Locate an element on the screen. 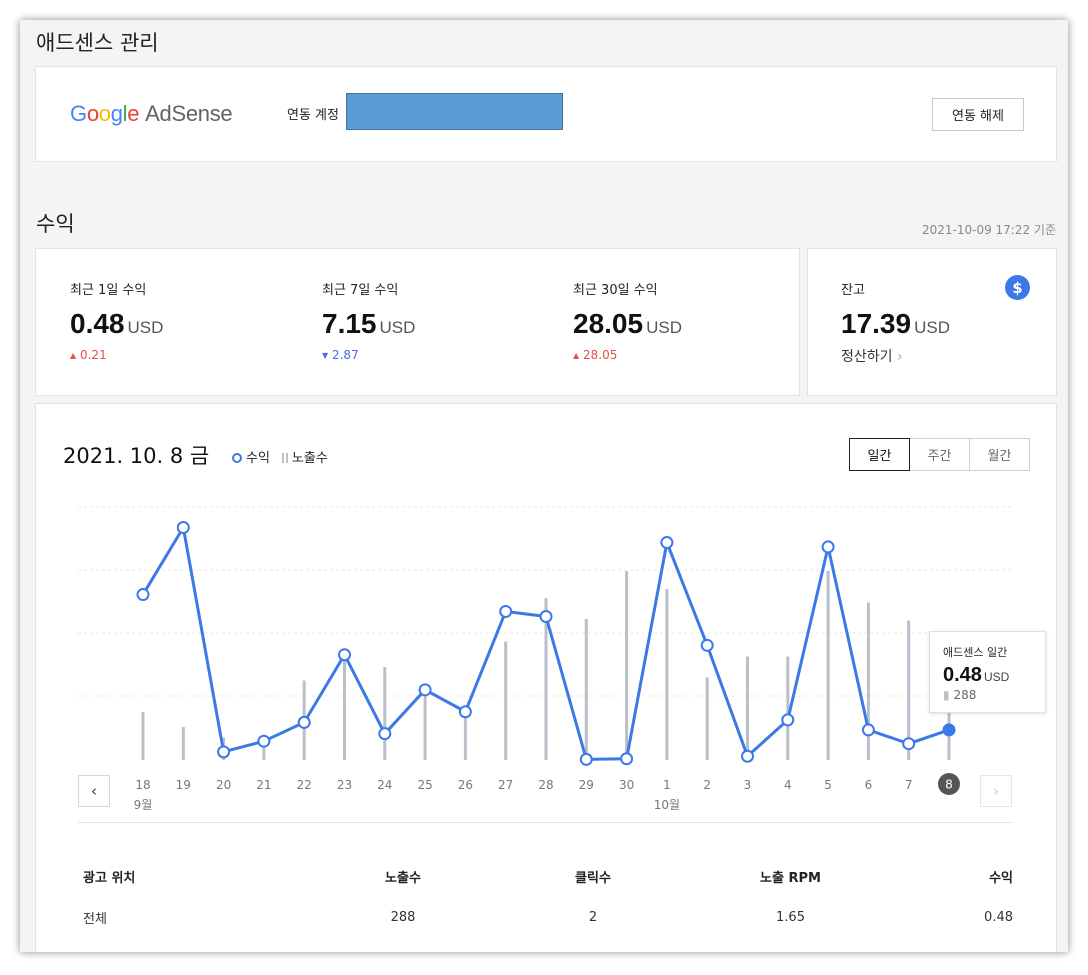 The height and width of the screenshot is (975, 1088). chevron-left-icon: ‹ is located at coordinates (94, 791).